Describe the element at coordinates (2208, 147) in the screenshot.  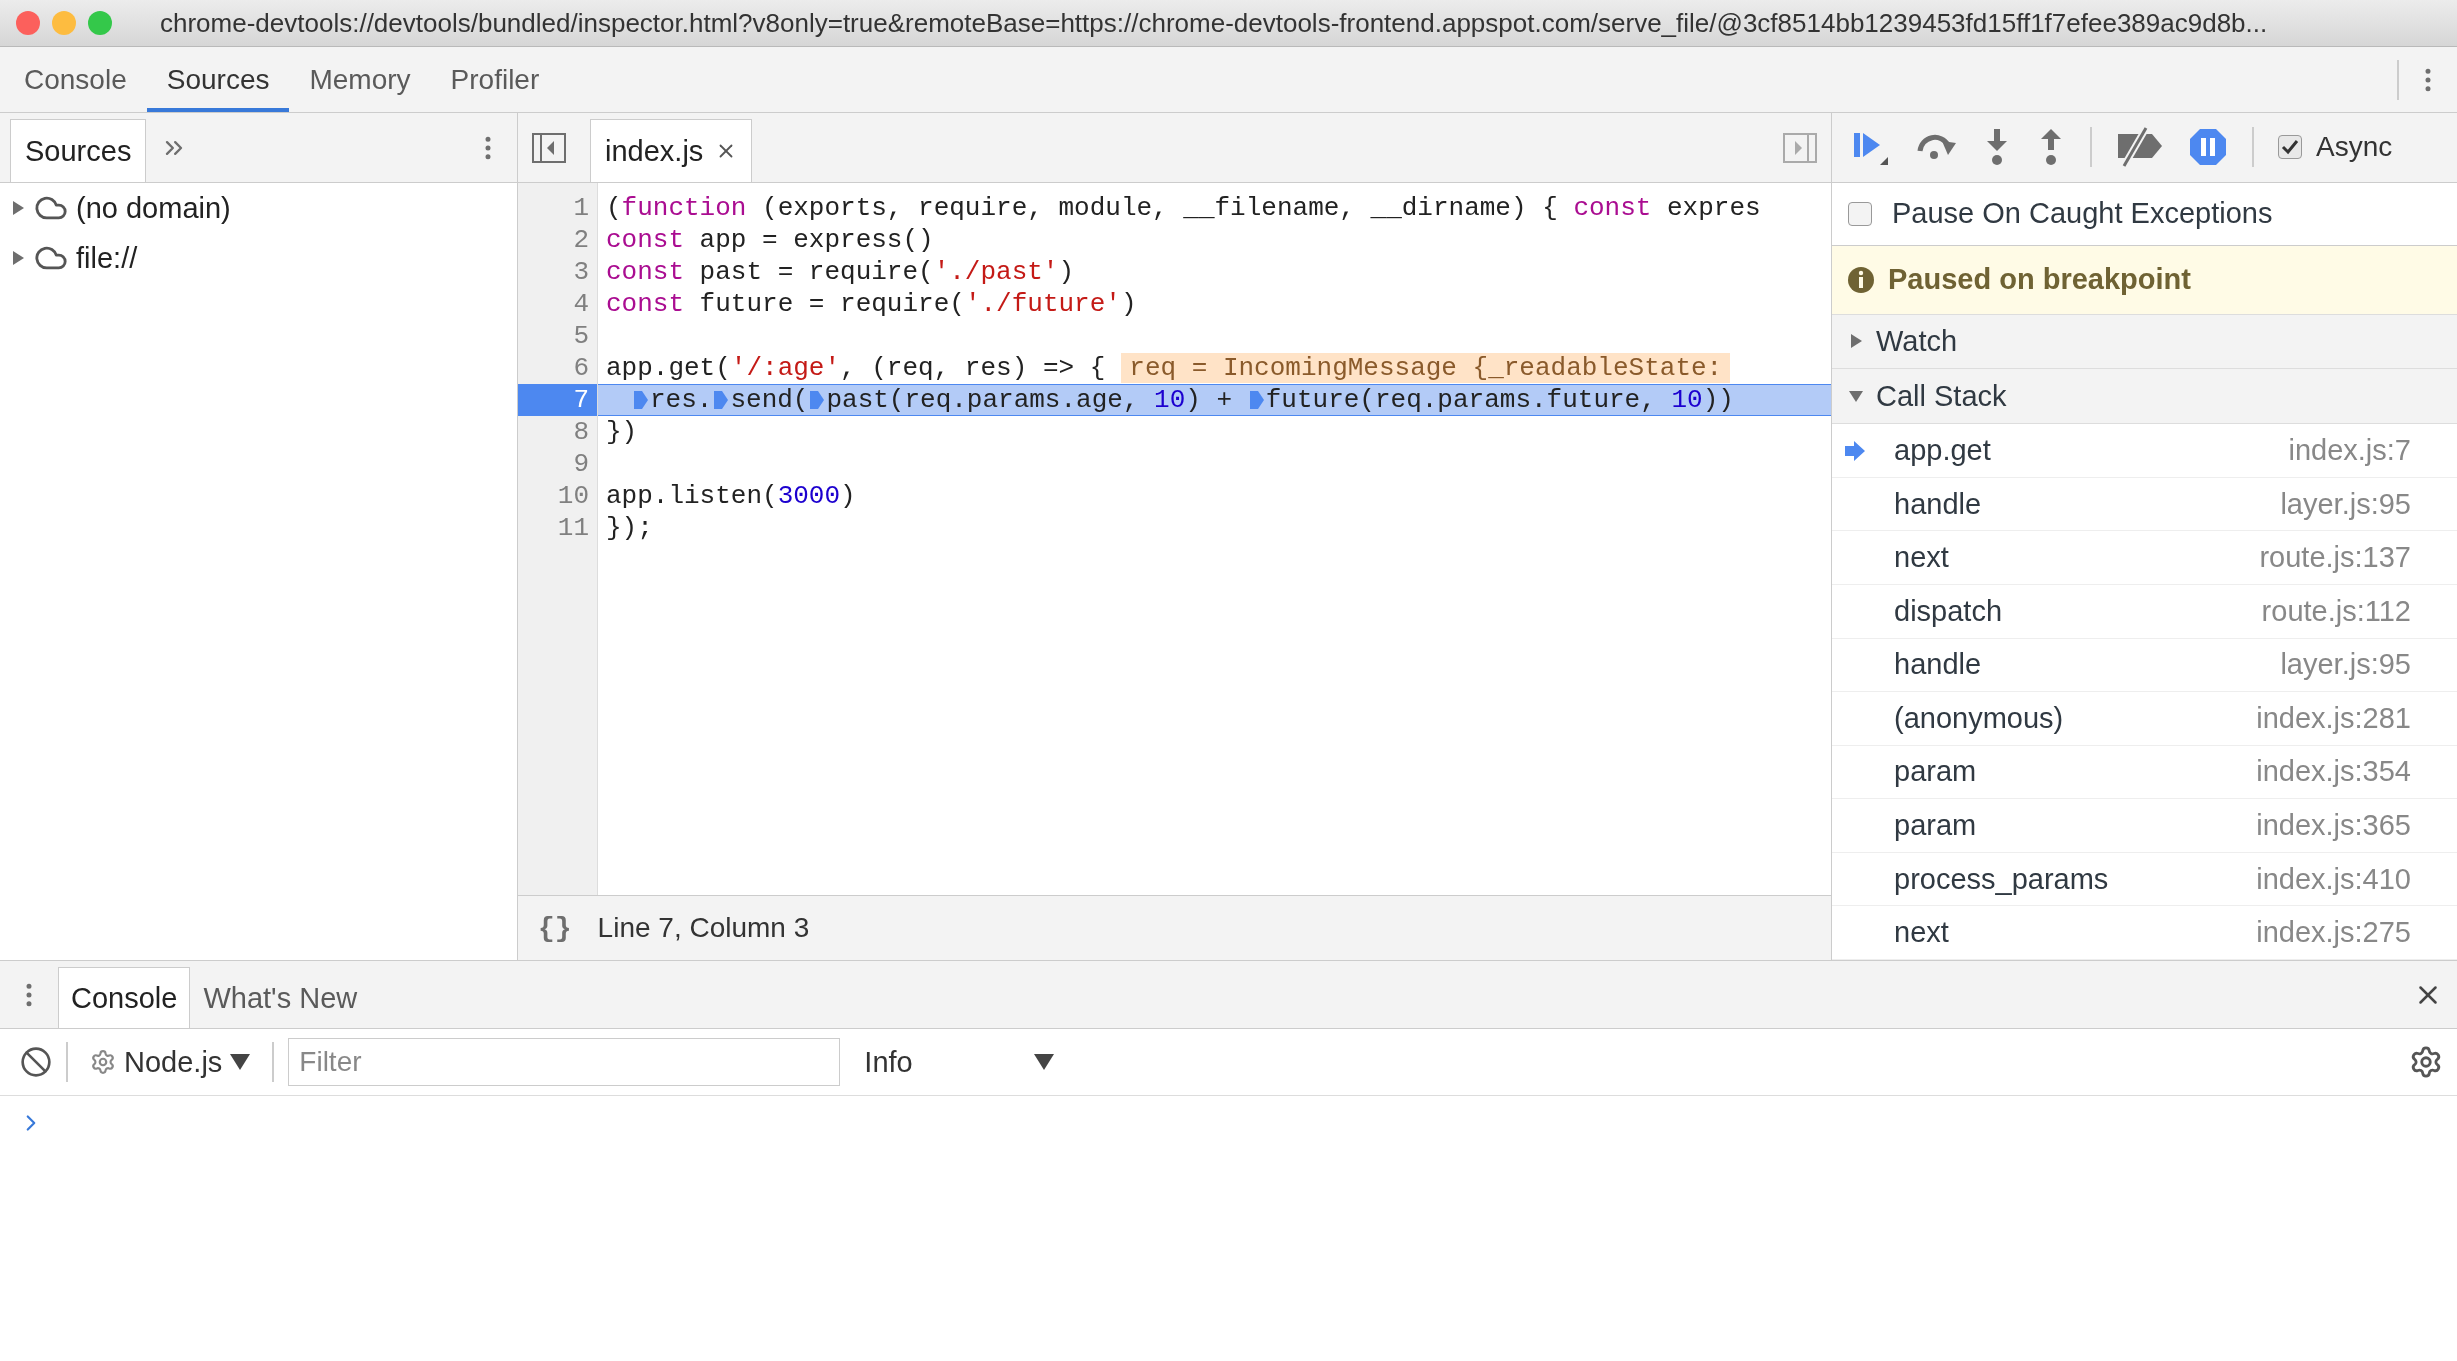
I see `pause-on-exceptions-icon` at that location.